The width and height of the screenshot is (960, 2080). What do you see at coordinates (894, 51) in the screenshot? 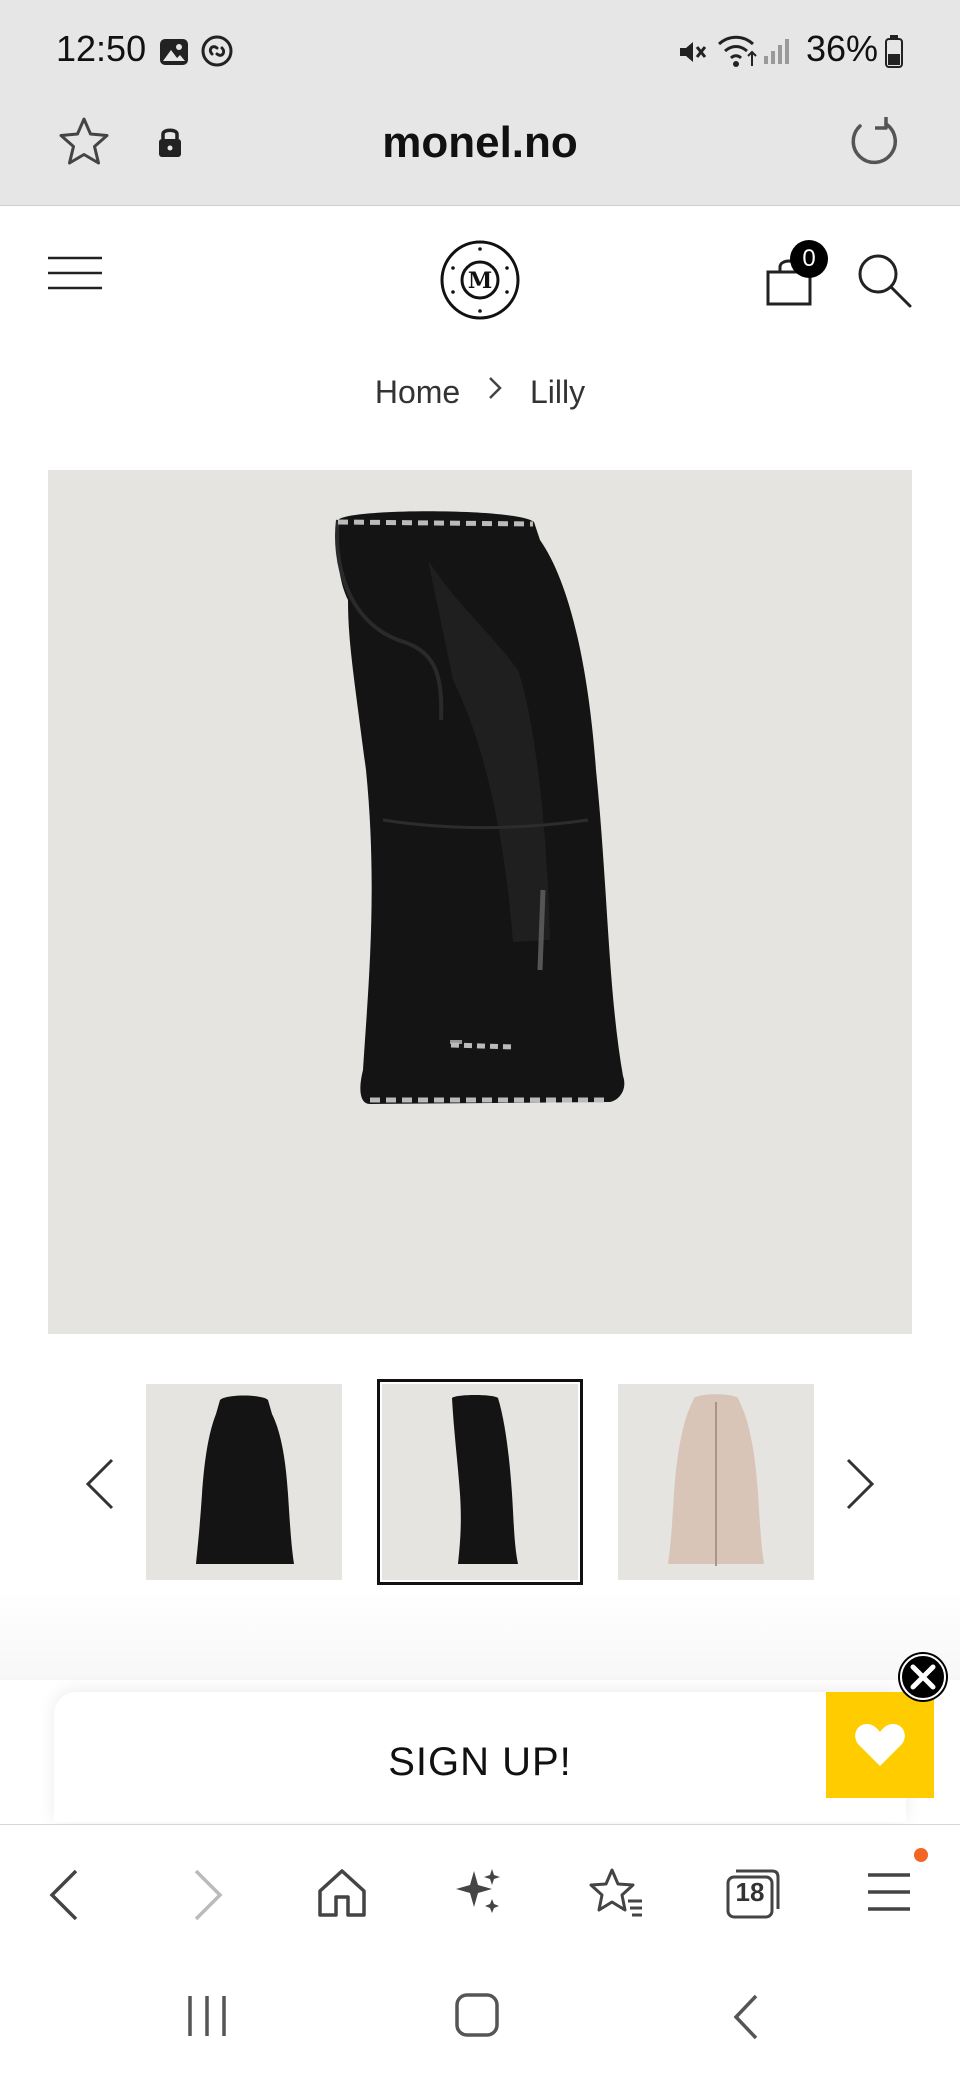
I see `battery-icon` at bounding box center [894, 51].